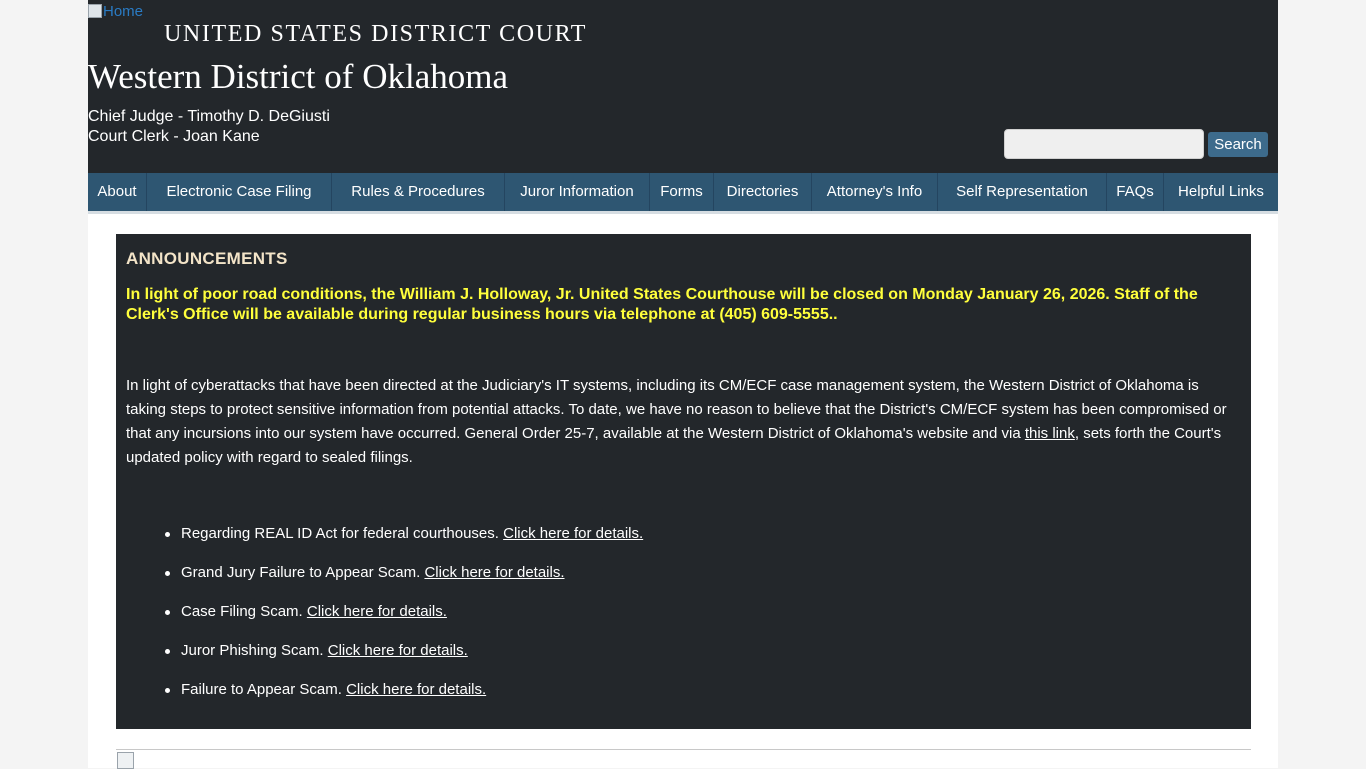 The height and width of the screenshot is (769, 1366). I want to click on nav-item-forms: Forms, so click(682, 192).